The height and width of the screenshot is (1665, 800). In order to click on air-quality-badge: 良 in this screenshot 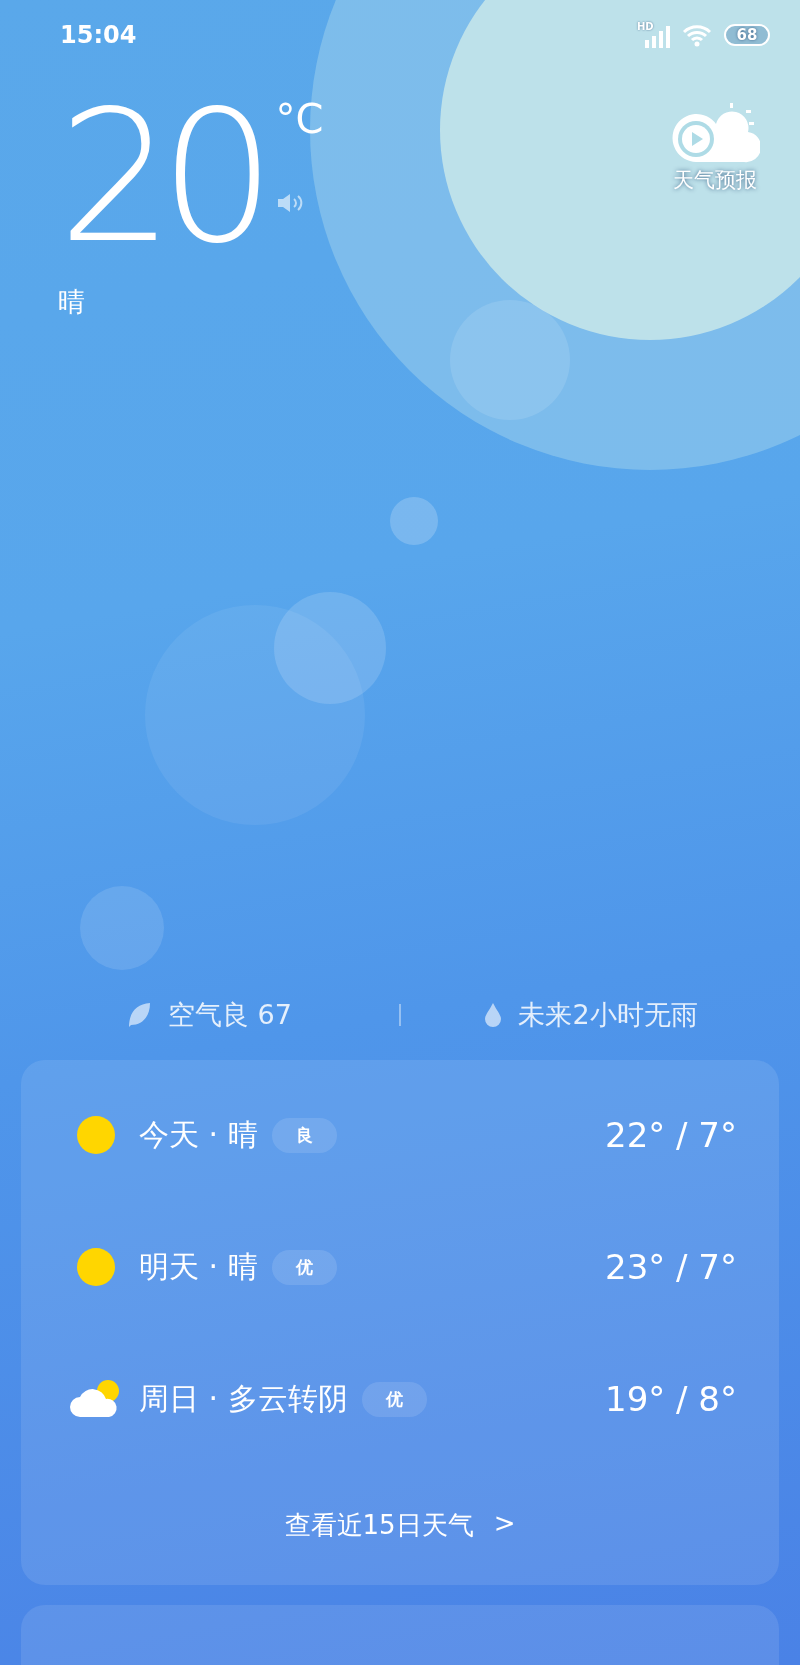, I will do `click(304, 1135)`.